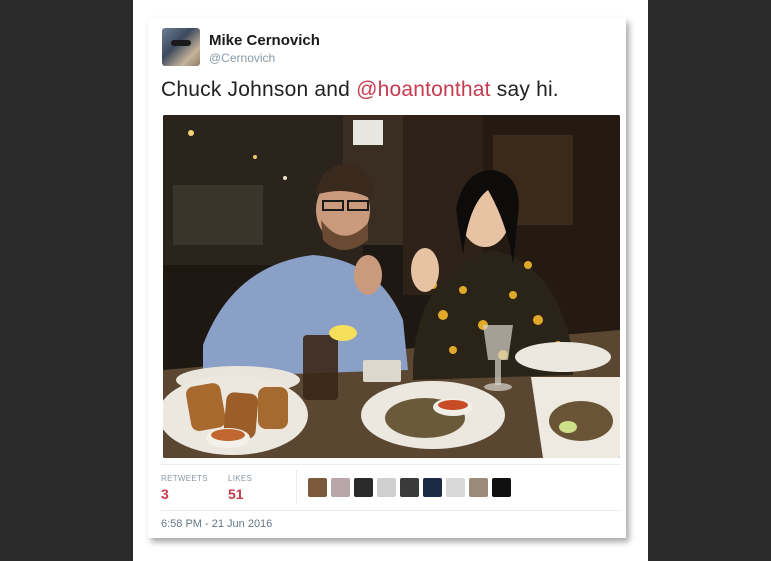 This screenshot has height=561, width=771. What do you see at coordinates (259, 89) in the screenshot?
I see `tweet-text-start: Chuck Johnson and` at bounding box center [259, 89].